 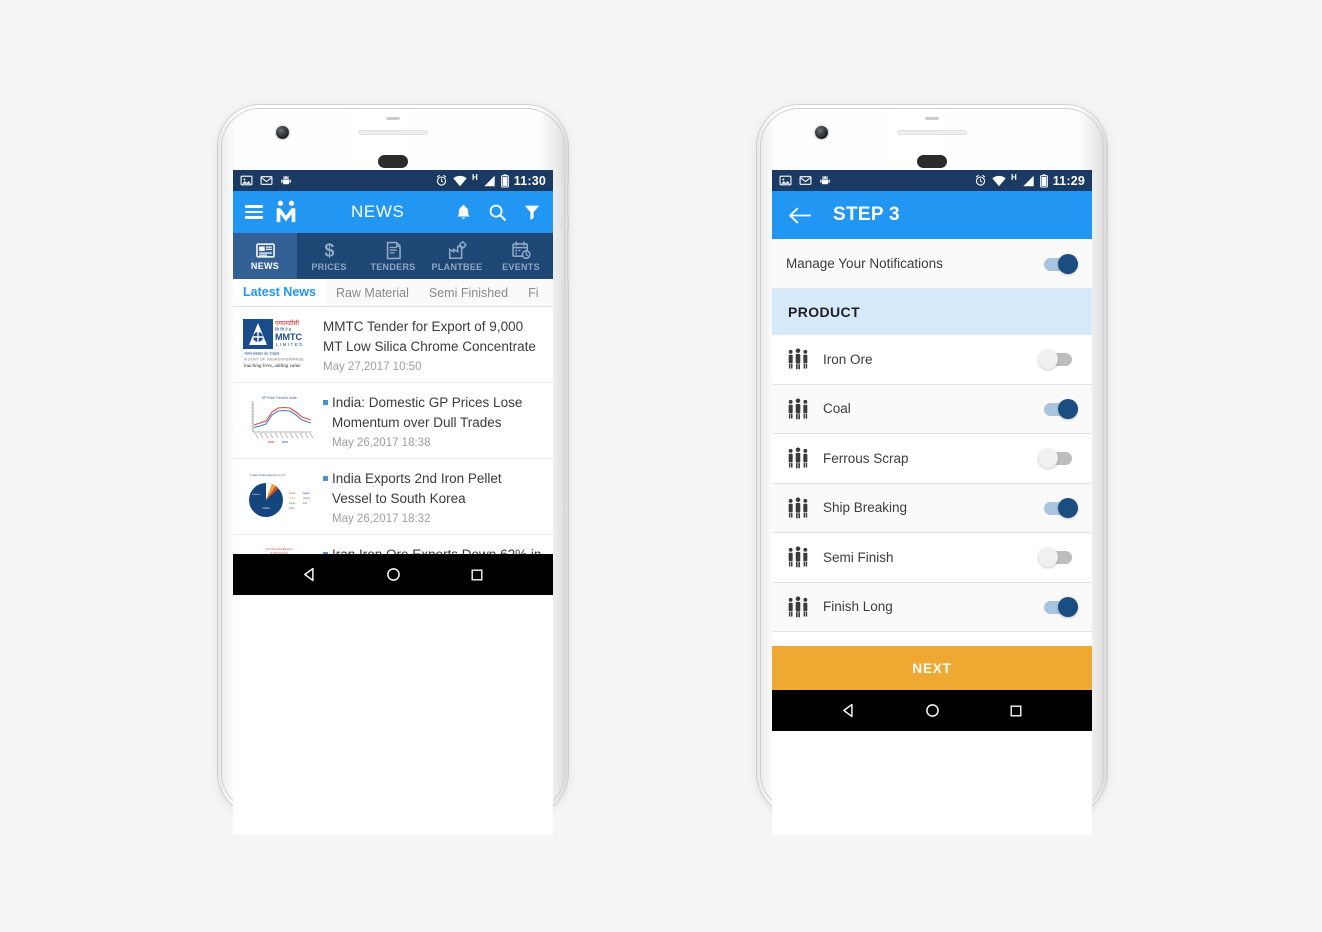 I want to click on subtab-finished: Fi, so click(x=533, y=292).